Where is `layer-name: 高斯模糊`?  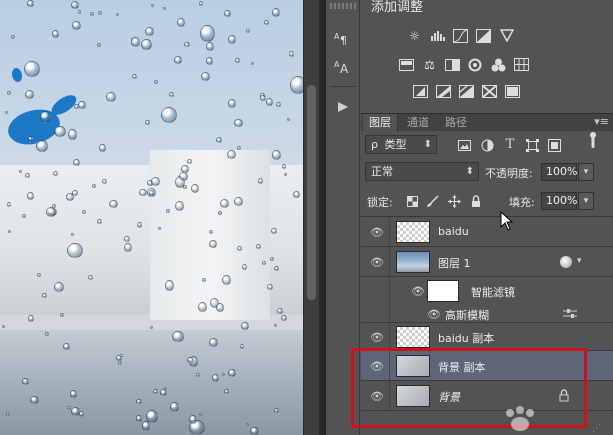 layer-name: 高斯模糊 is located at coordinates (467, 315).